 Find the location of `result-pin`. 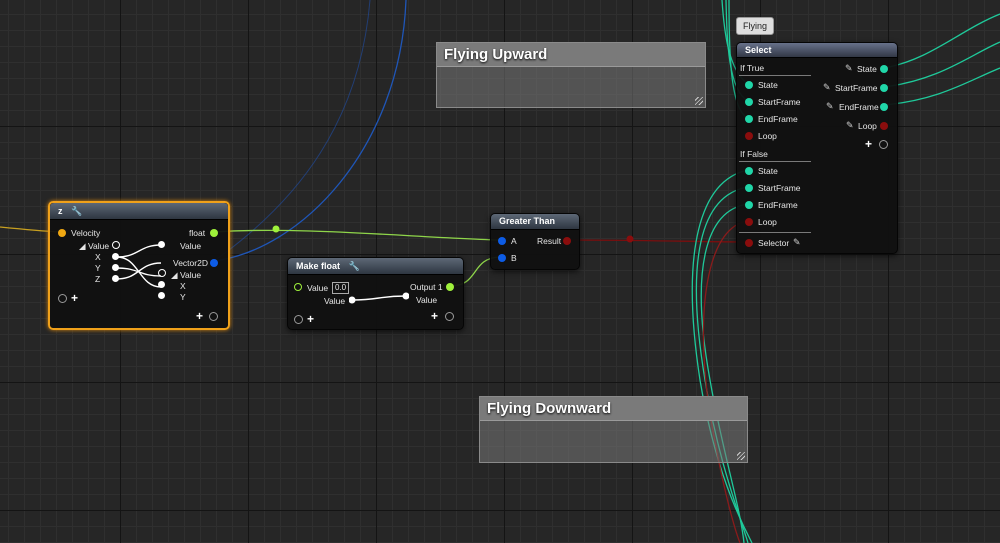

result-pin is located at coordinates (567, 241).